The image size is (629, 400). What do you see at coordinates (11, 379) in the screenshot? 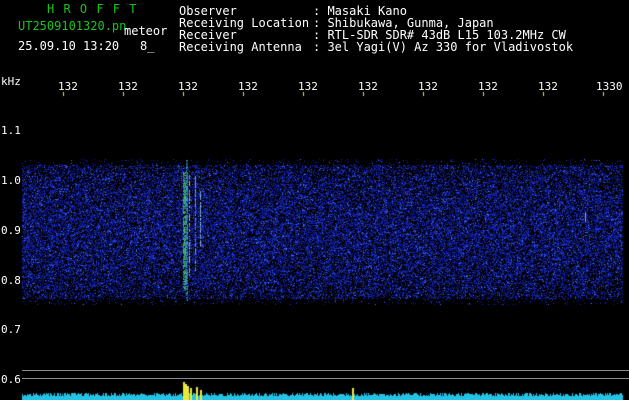
I see `y-tick-label: 0.6` at bounding box center [11, 379].